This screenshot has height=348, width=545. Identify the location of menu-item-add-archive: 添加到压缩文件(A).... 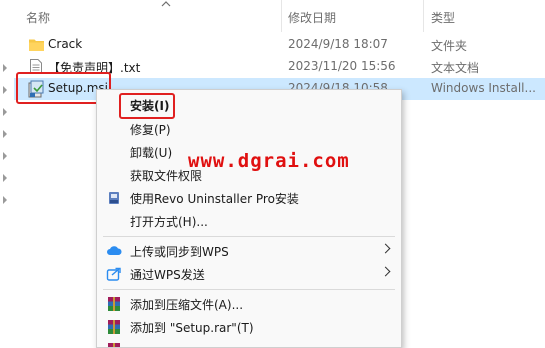
(249, 304).